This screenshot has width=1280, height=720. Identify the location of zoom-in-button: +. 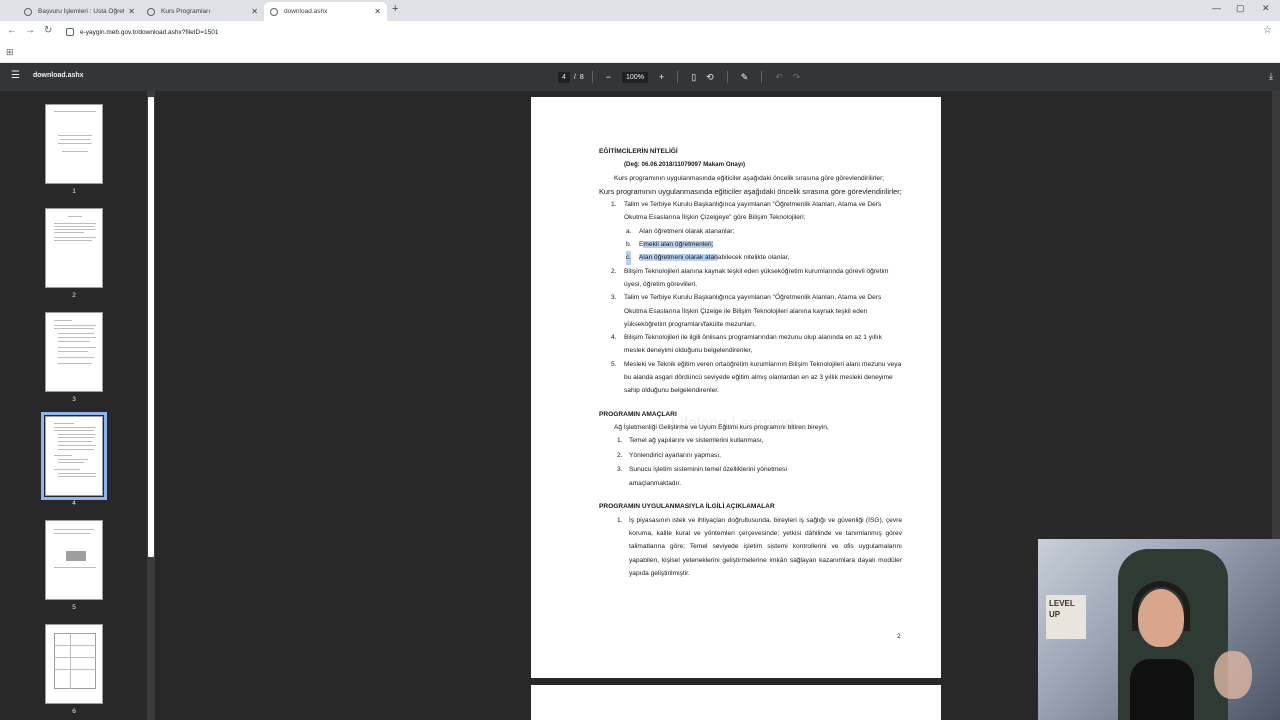
(661, 77).